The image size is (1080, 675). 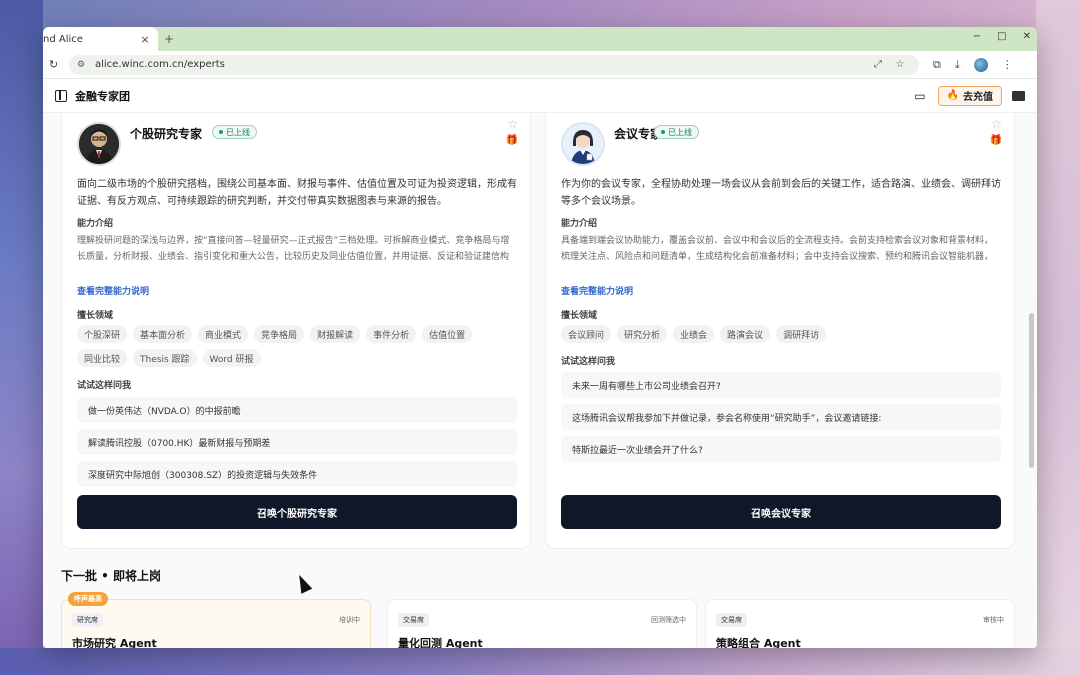 What do you see at coordinates (937, 65) in the screenshot?
I see `extensions-icon: ⧉` at bounding box center [937, 65].